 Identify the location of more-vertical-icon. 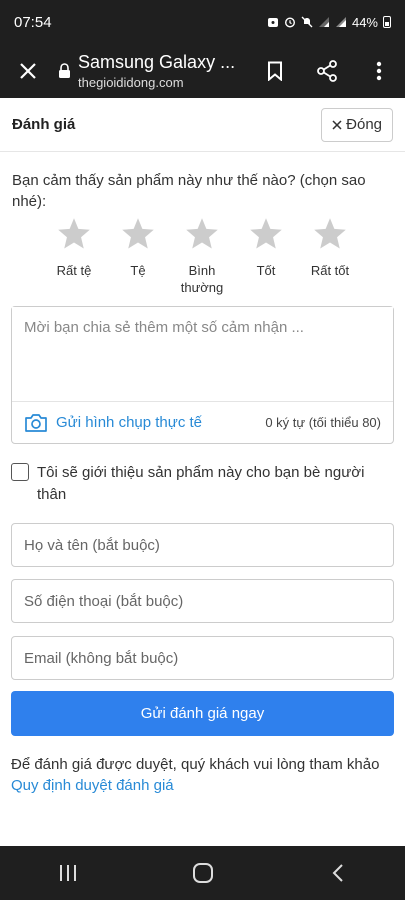
(379, 71).